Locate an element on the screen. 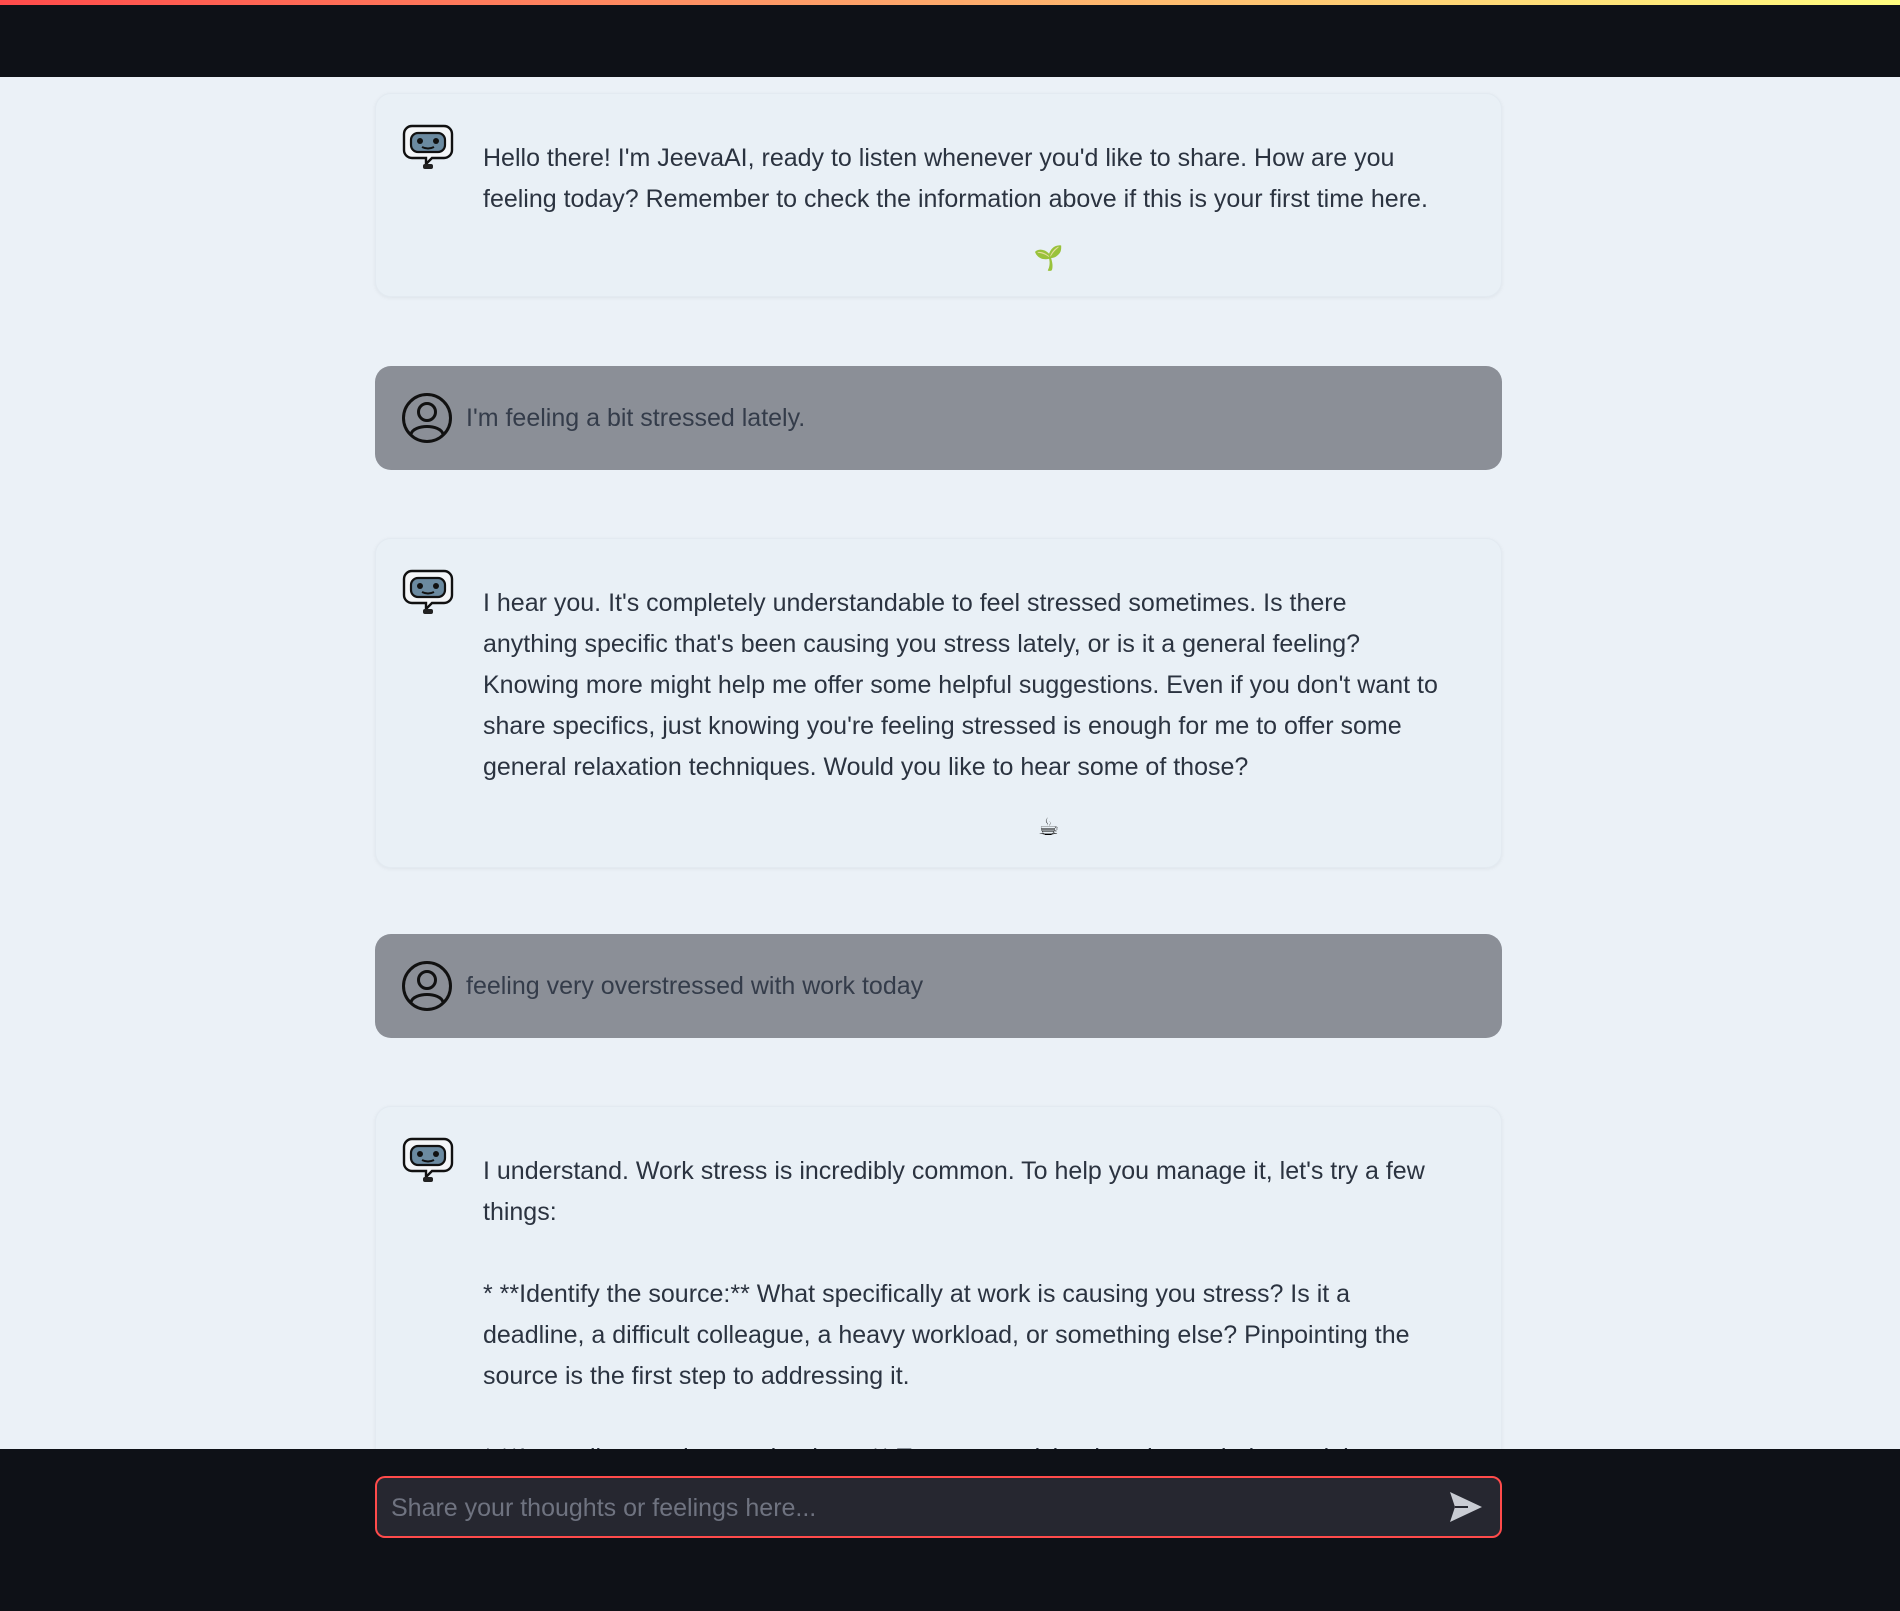  chat-input-bar is located at coordinates (950, 1530).